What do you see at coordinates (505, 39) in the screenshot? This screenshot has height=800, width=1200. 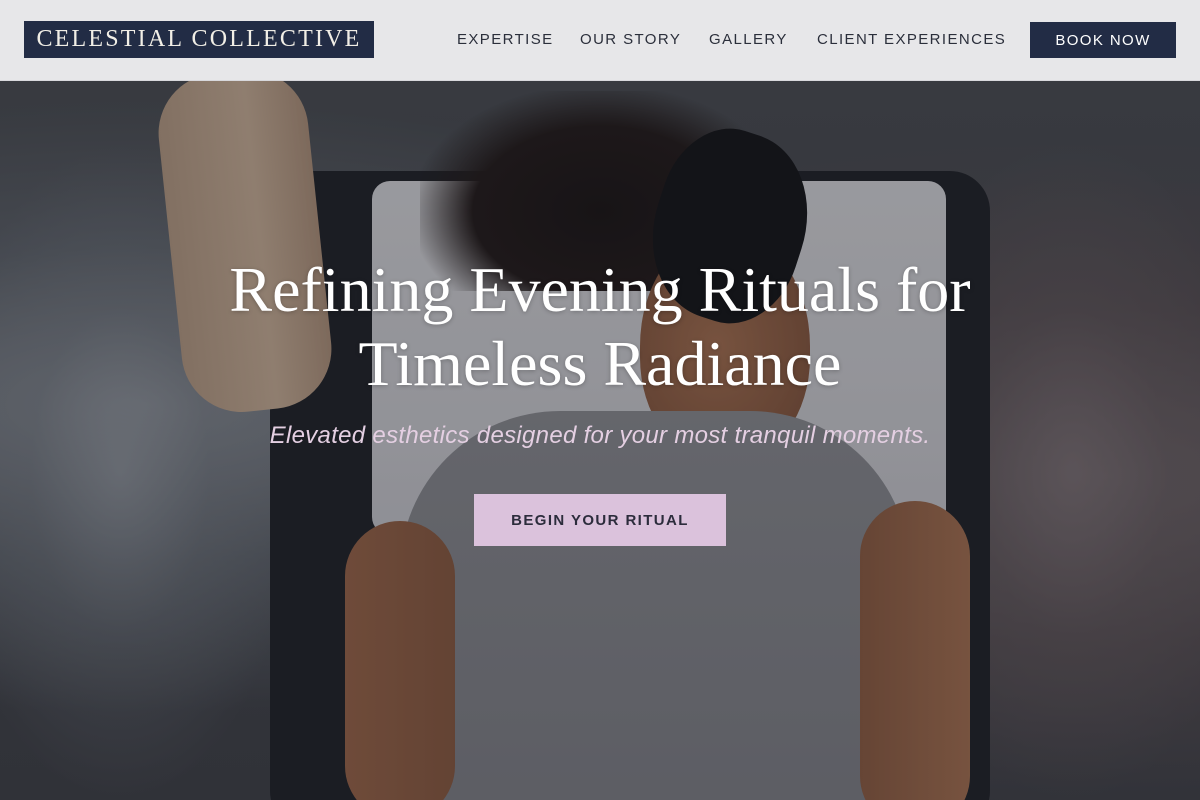 I see `nav-link-expertise: EXPERTISE` at bounding box center [505, 39].